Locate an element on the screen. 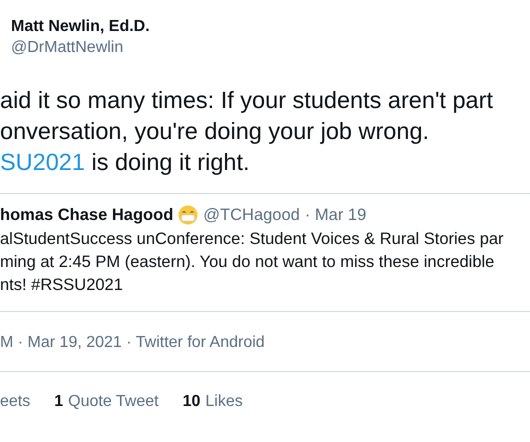 This screenshot has height=442, width=530. author-handle: @DrMattNewlin is located at coordinates (67, 48).